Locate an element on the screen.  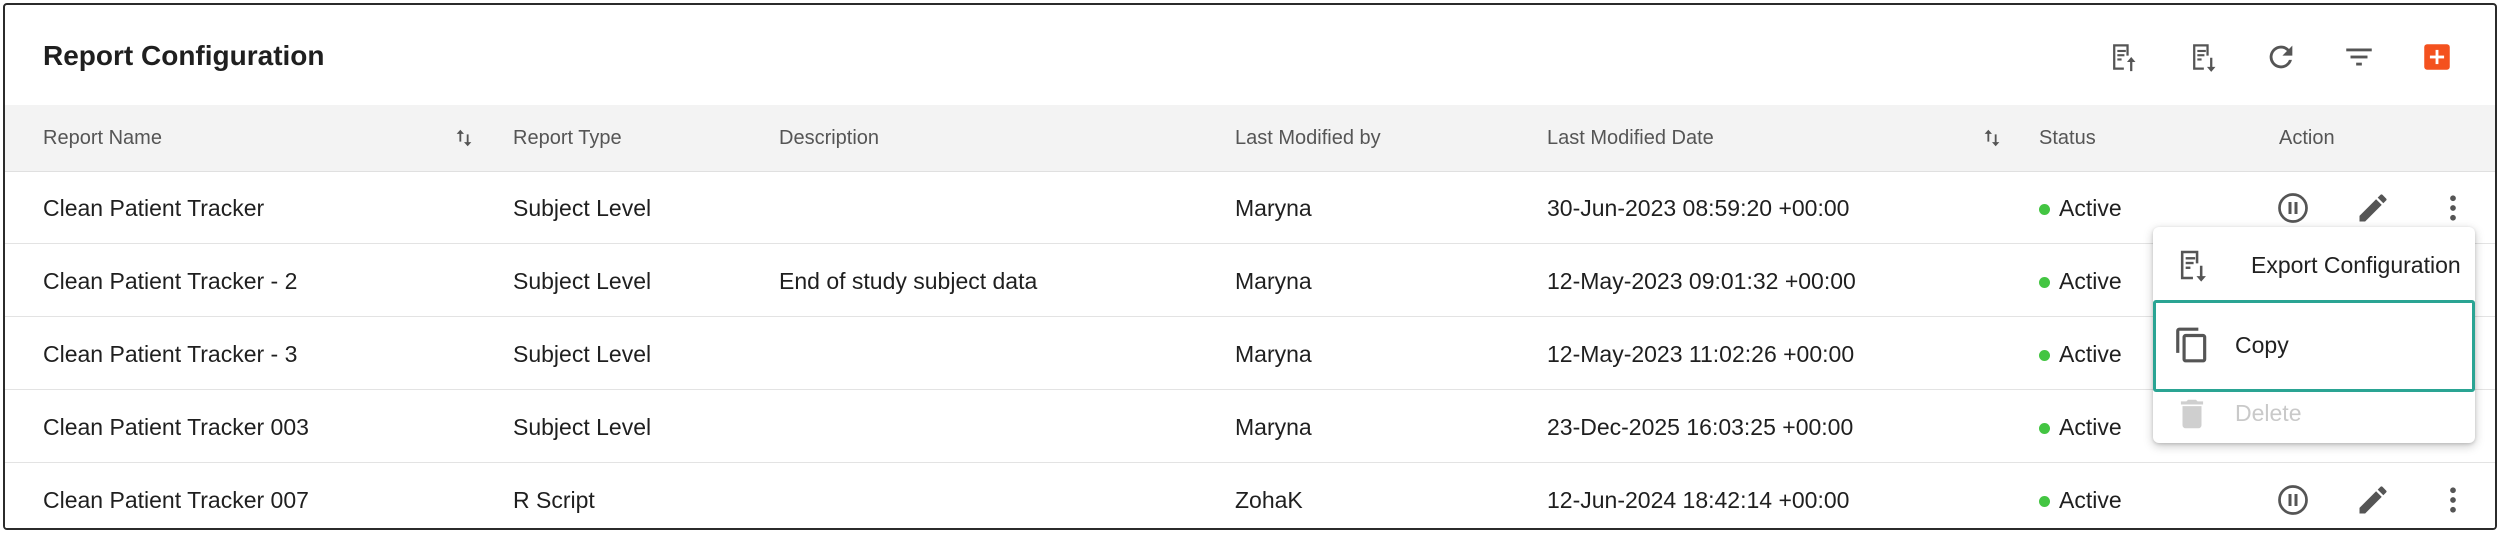
column-action: Action is located at coordinates (2307, 138).